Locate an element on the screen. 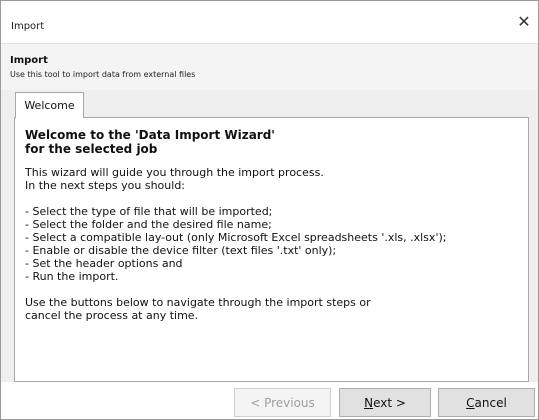 This screenshot has height=420, width=539. welcome-title-line2: for the selected job is located at coordinates (91, 149).